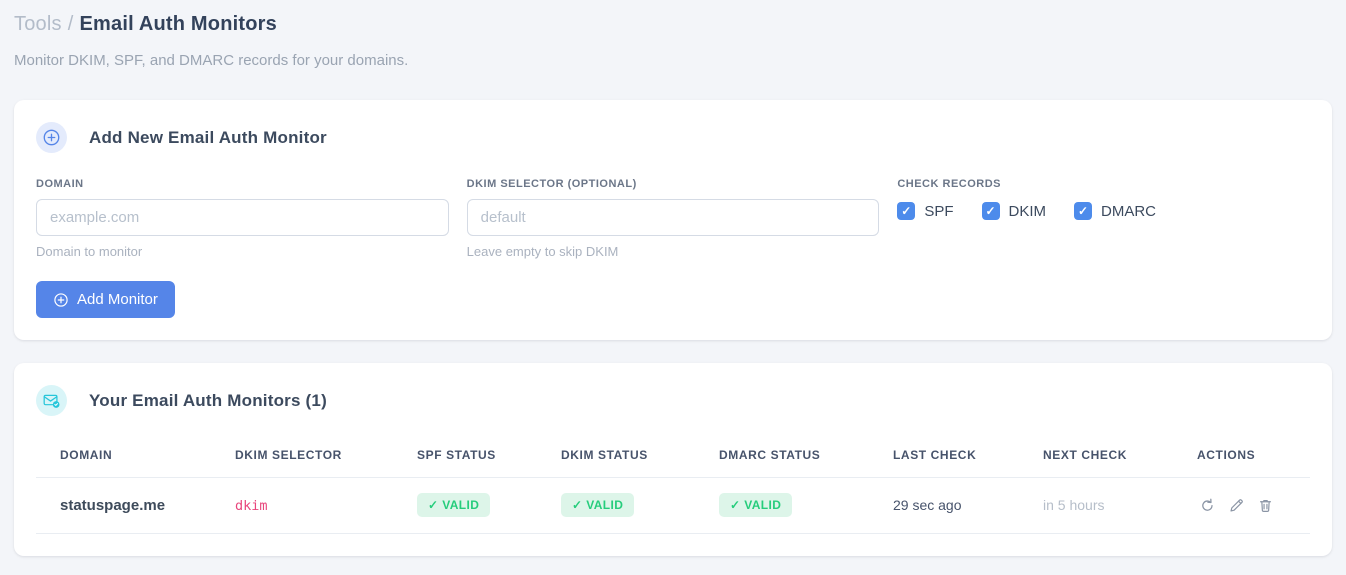  What do you see at coordinates (1249, 505) in the screenshot?
I see `row-actions` at bounding box center [1249, 505].